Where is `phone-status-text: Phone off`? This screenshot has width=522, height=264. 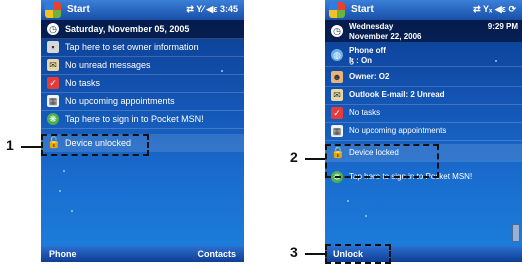 phone-status-text: Phone off is located at coordinates (367, 50).